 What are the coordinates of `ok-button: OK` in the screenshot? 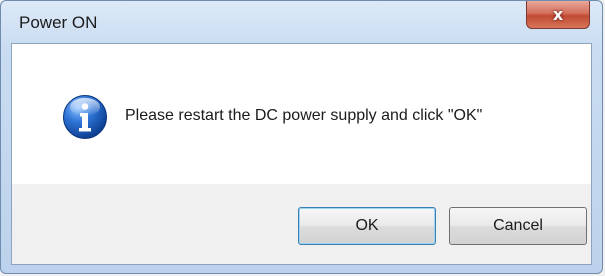 It's located at (367, 226).